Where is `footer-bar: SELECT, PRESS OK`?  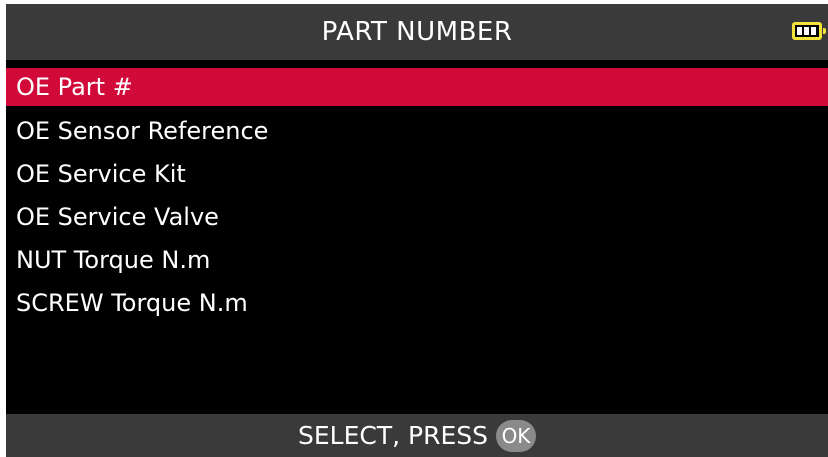 footer-bar: SELECT, PRESS OK is located at coordinates (417, 435).